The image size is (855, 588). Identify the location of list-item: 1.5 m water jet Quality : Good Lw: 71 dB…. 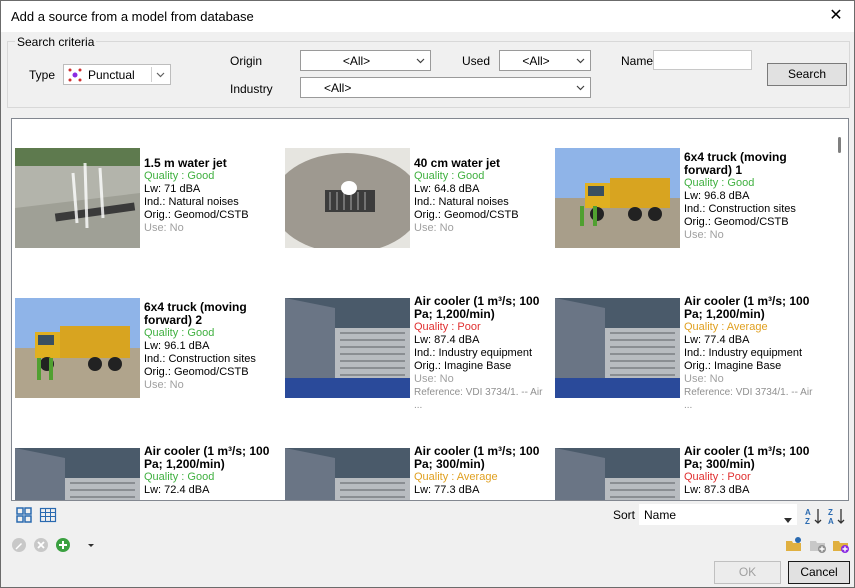
(147, 215).